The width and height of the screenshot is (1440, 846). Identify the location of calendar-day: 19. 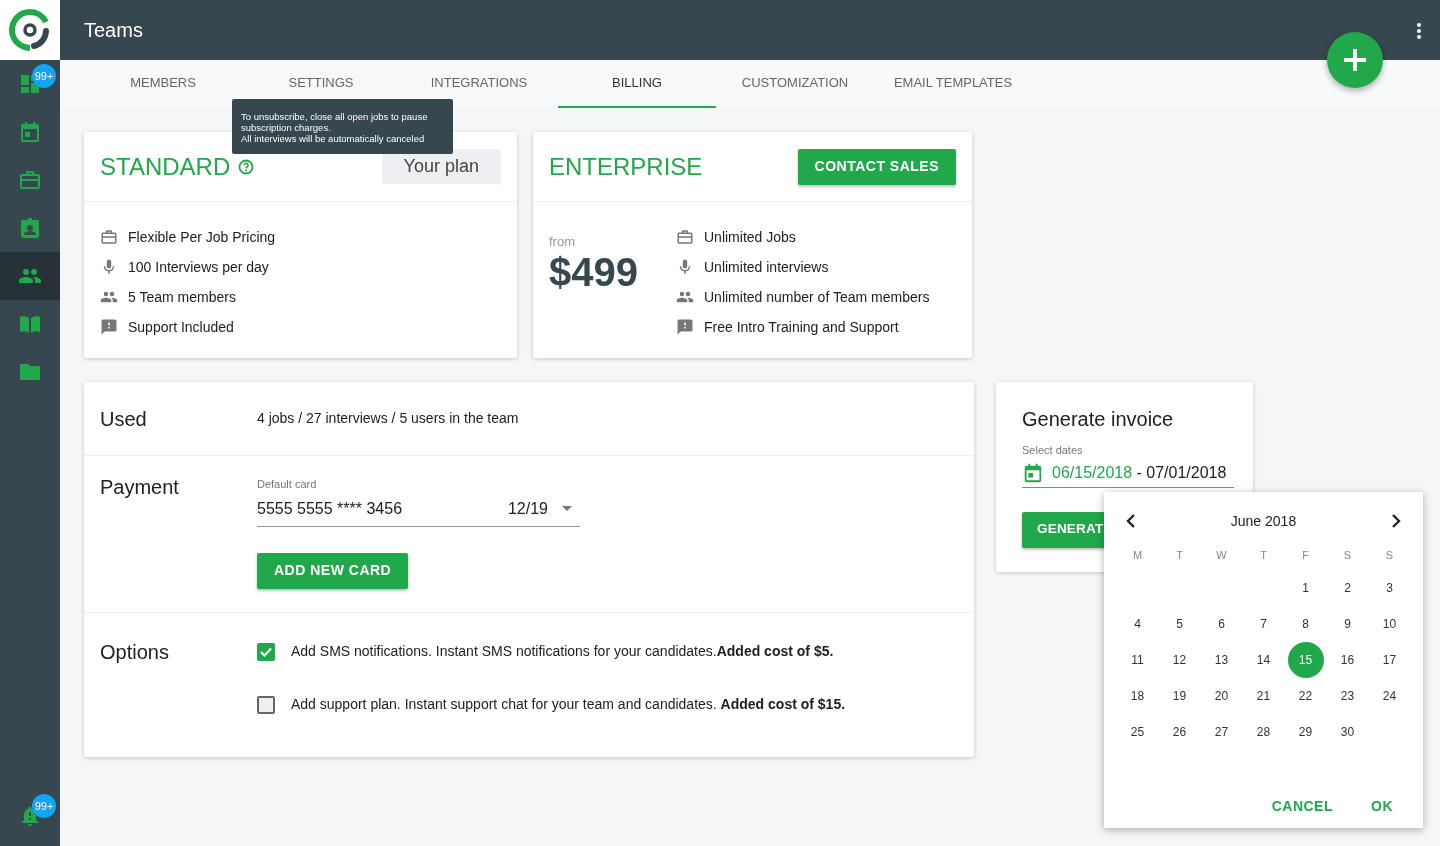
(1179, 696).